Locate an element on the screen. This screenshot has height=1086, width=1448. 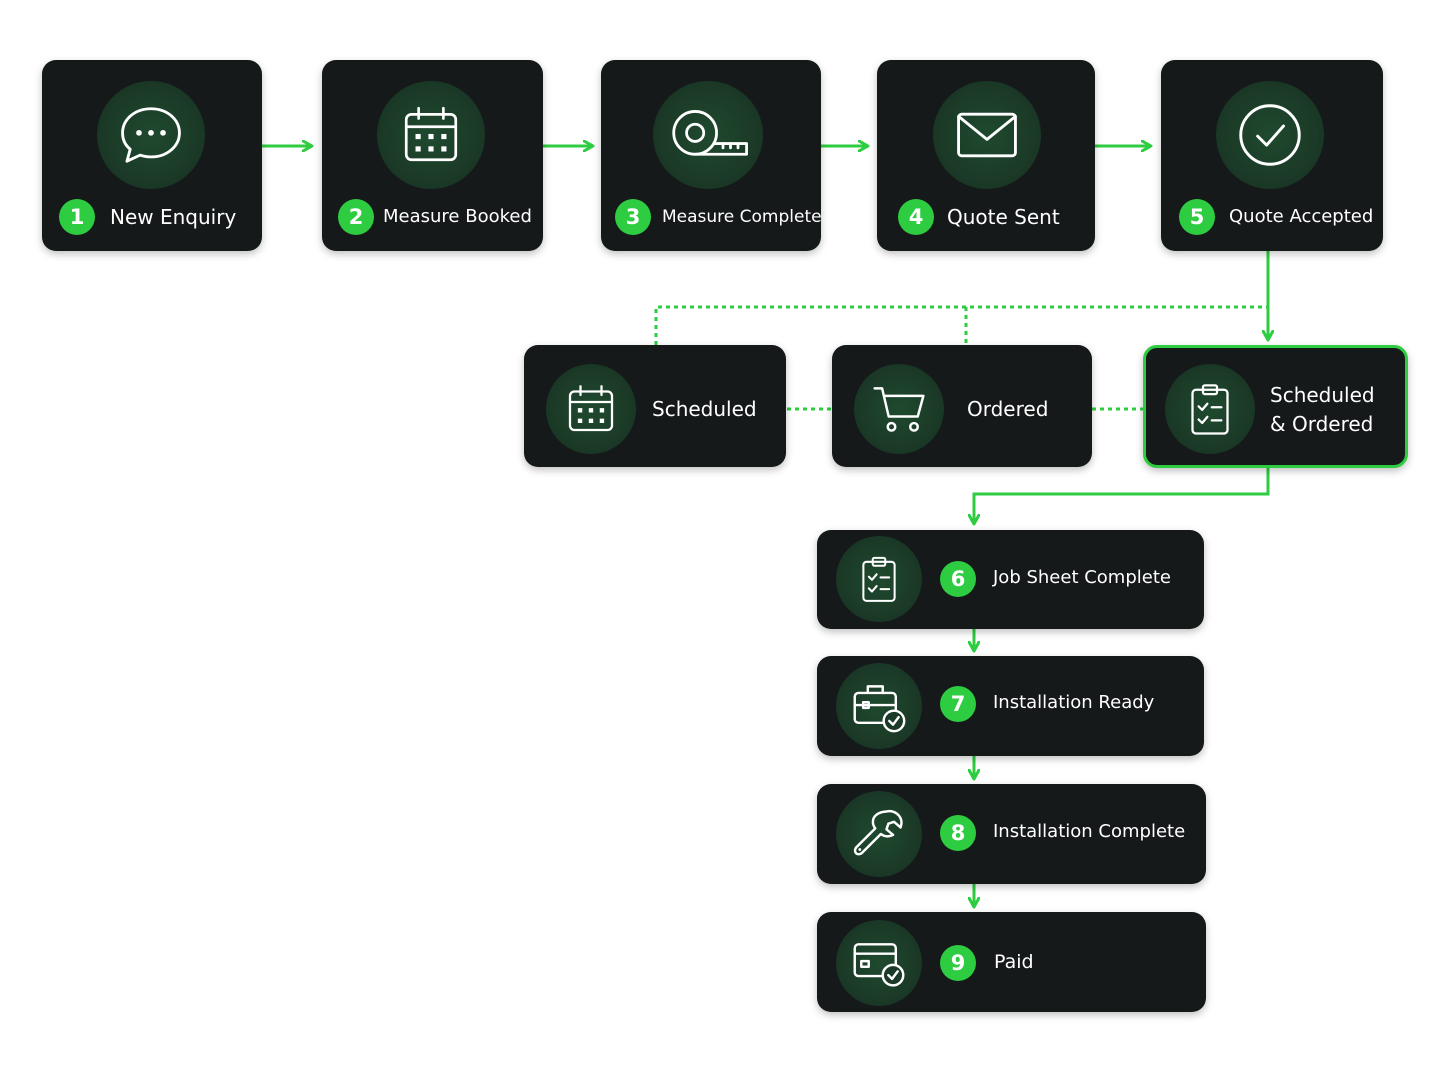
chat-bubble-icon is located at coordinates (151, 135).